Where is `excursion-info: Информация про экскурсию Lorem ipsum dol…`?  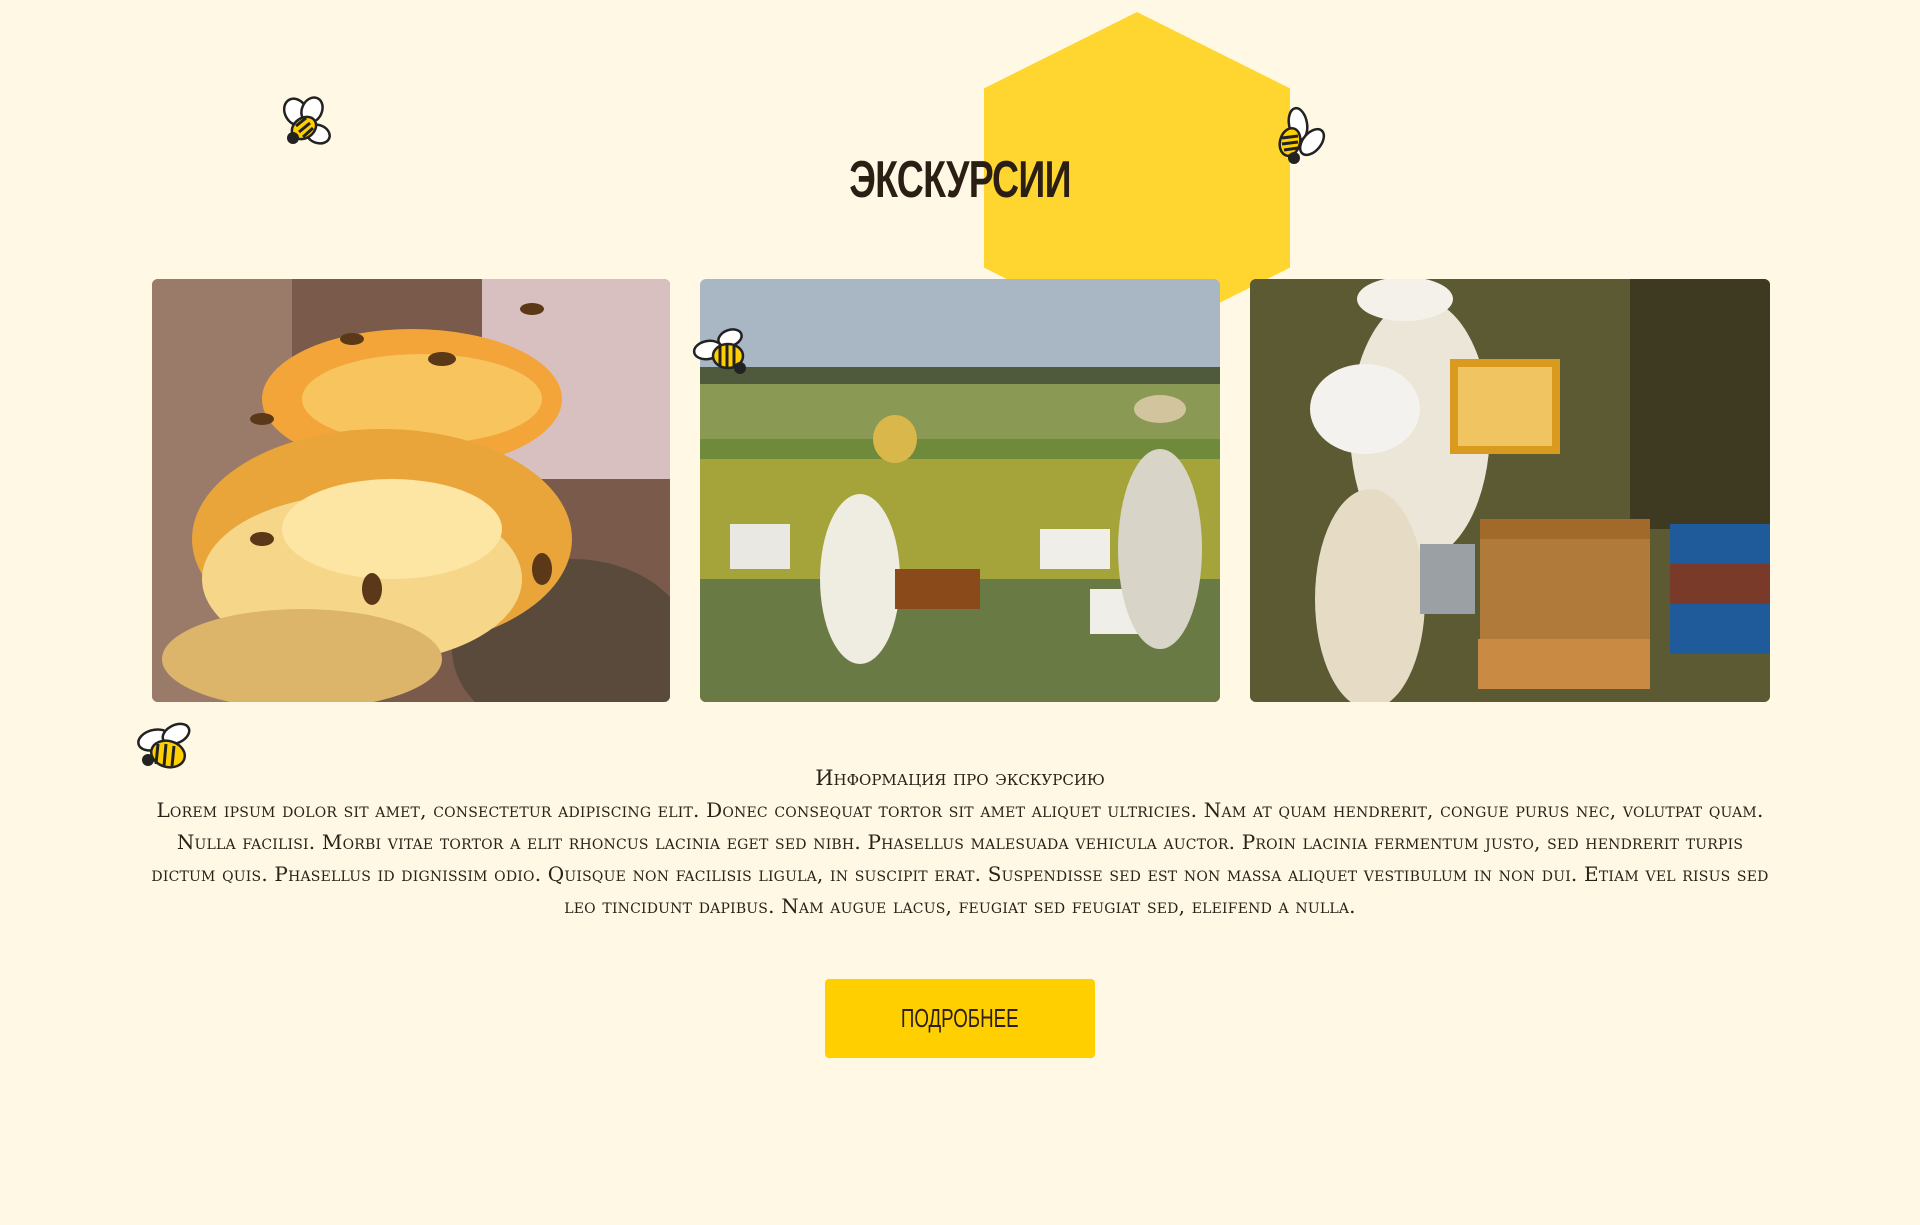 excursion-info: Информация про экскурсию Lorem ipsum dol… is located at coordinates (960, 842).